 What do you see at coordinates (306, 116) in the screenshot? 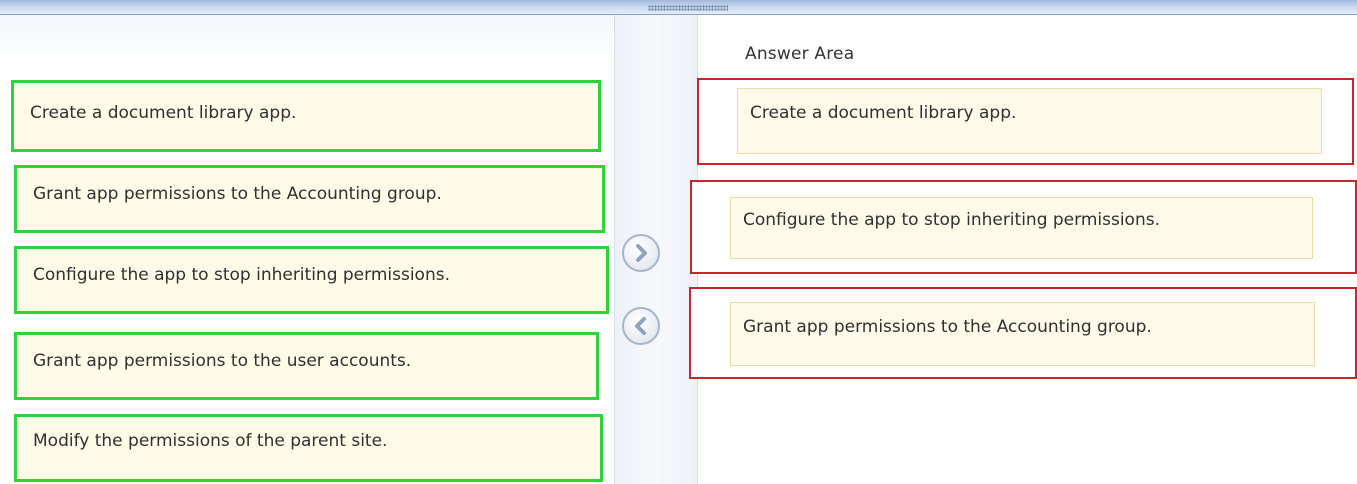
I see `source-item: Create a document library app.` at bounding box center [306, 116].